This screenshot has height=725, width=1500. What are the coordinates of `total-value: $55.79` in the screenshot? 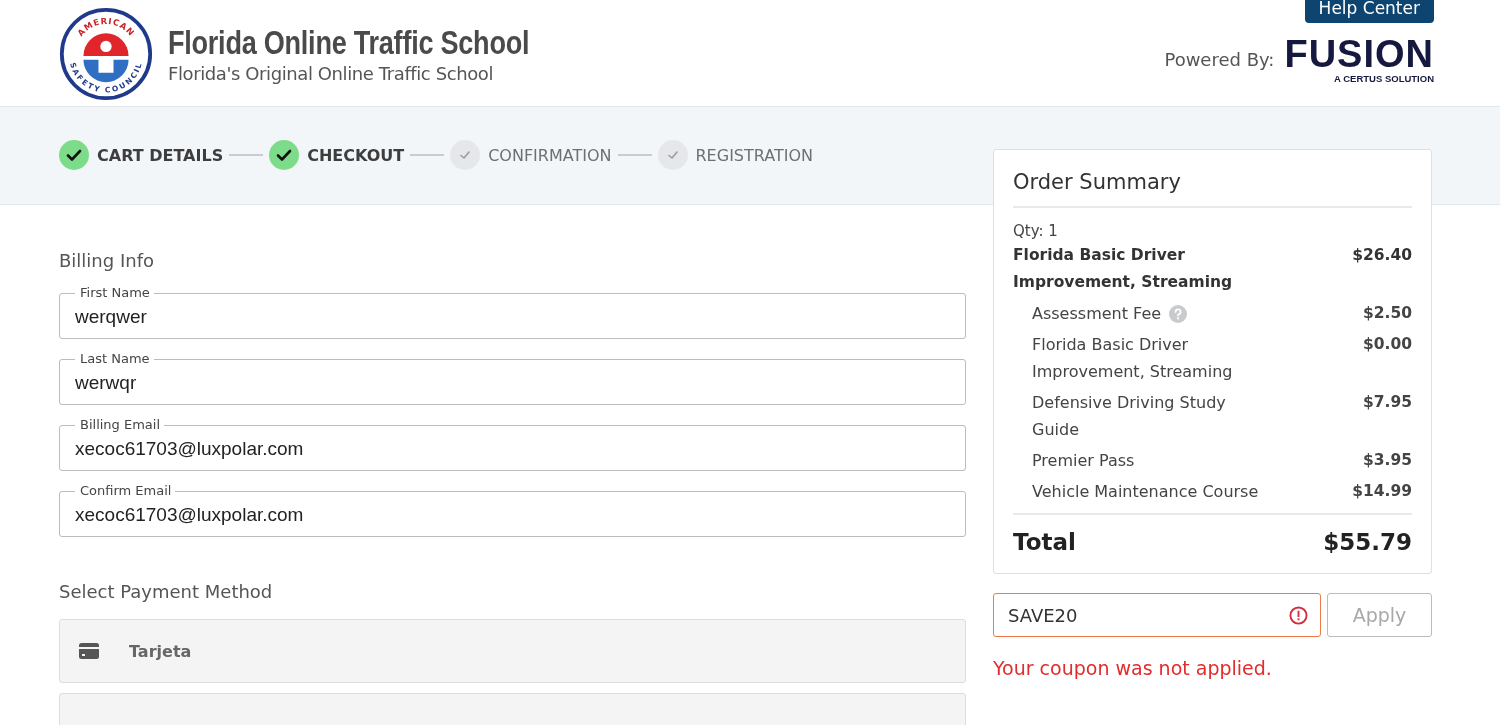 It's located at (1367, 542).